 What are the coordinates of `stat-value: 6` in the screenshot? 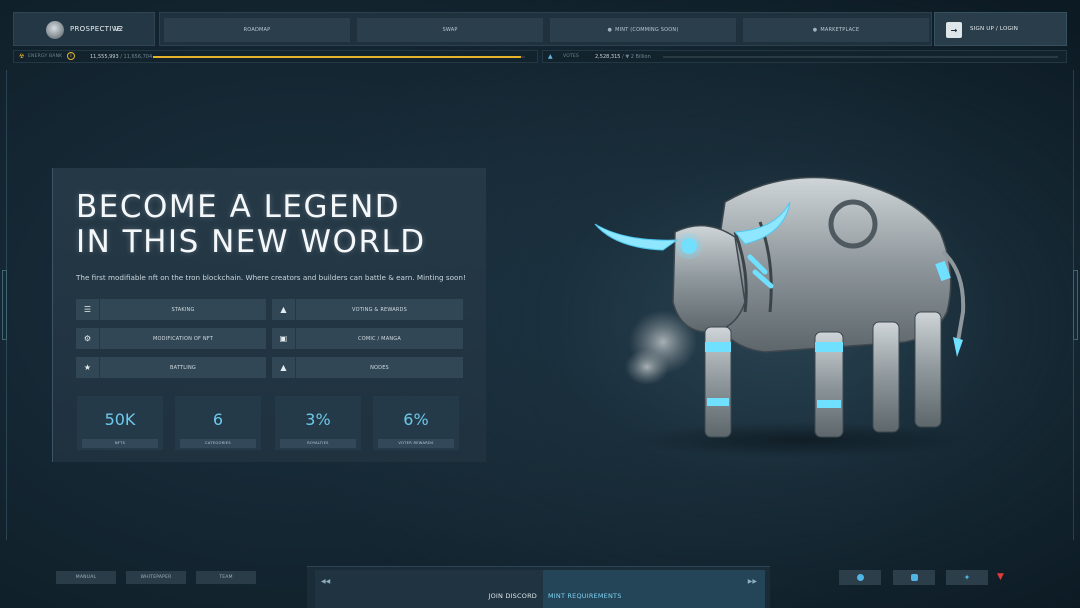 It's located at (218, 419).